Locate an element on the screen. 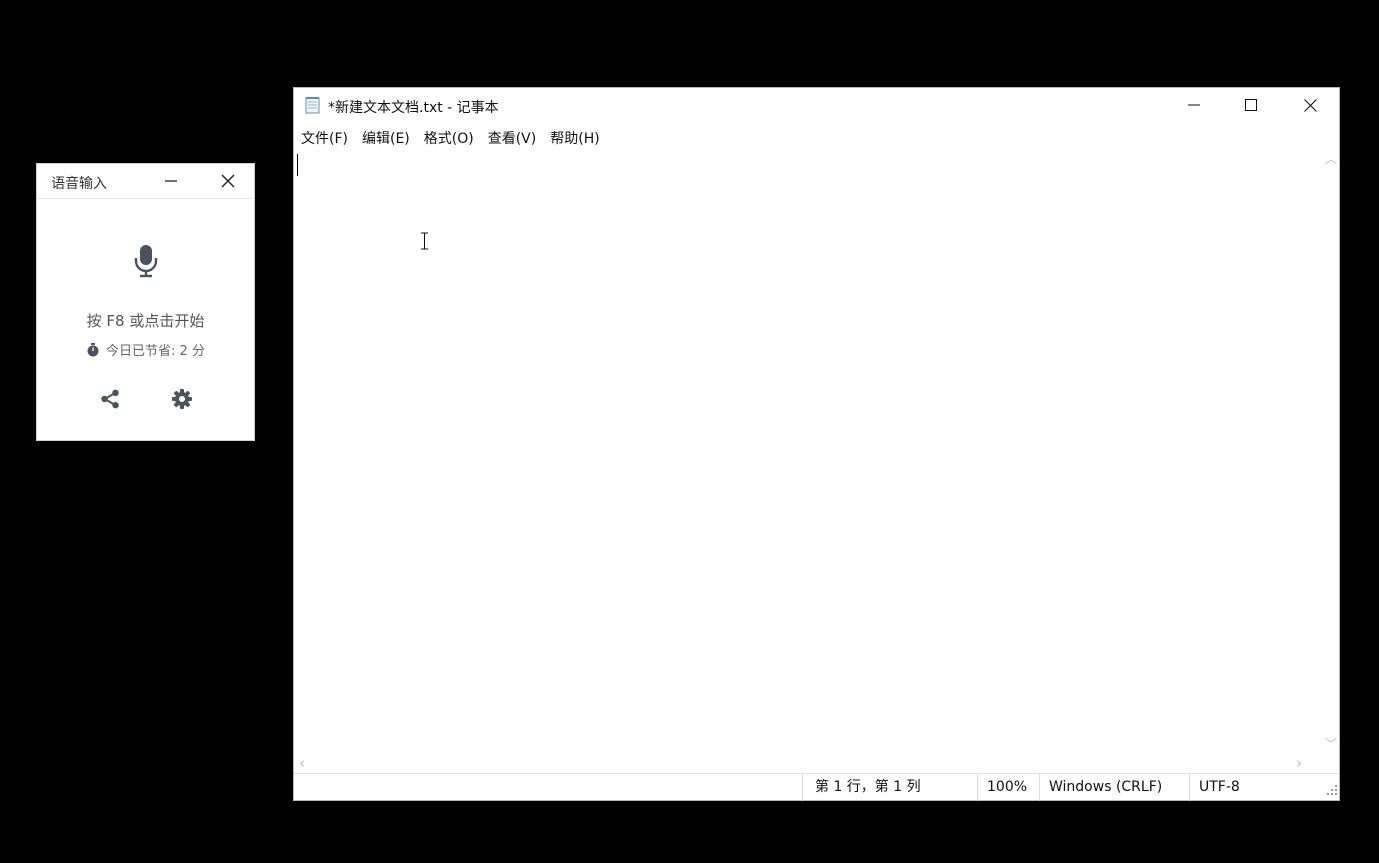 This screenshot has width=1379, height=863. start-hint: 按 F8 或点击开始 is located at coordinates (145, 321).